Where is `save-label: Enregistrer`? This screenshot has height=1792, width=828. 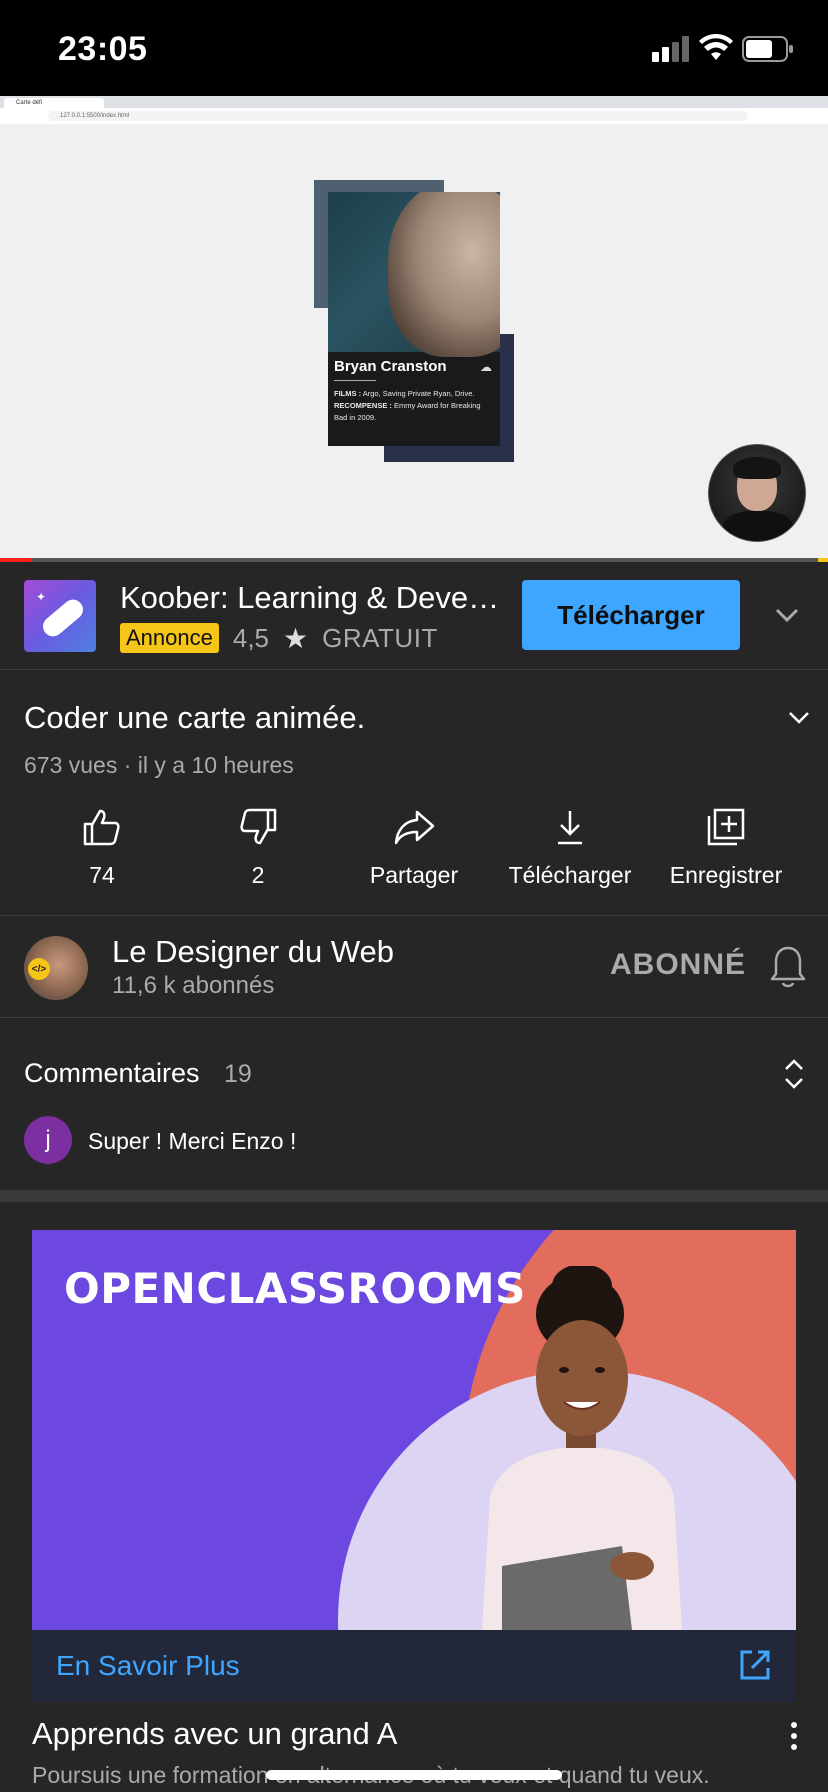 save-label: Enregistrer is located at coordinates (726, 875).